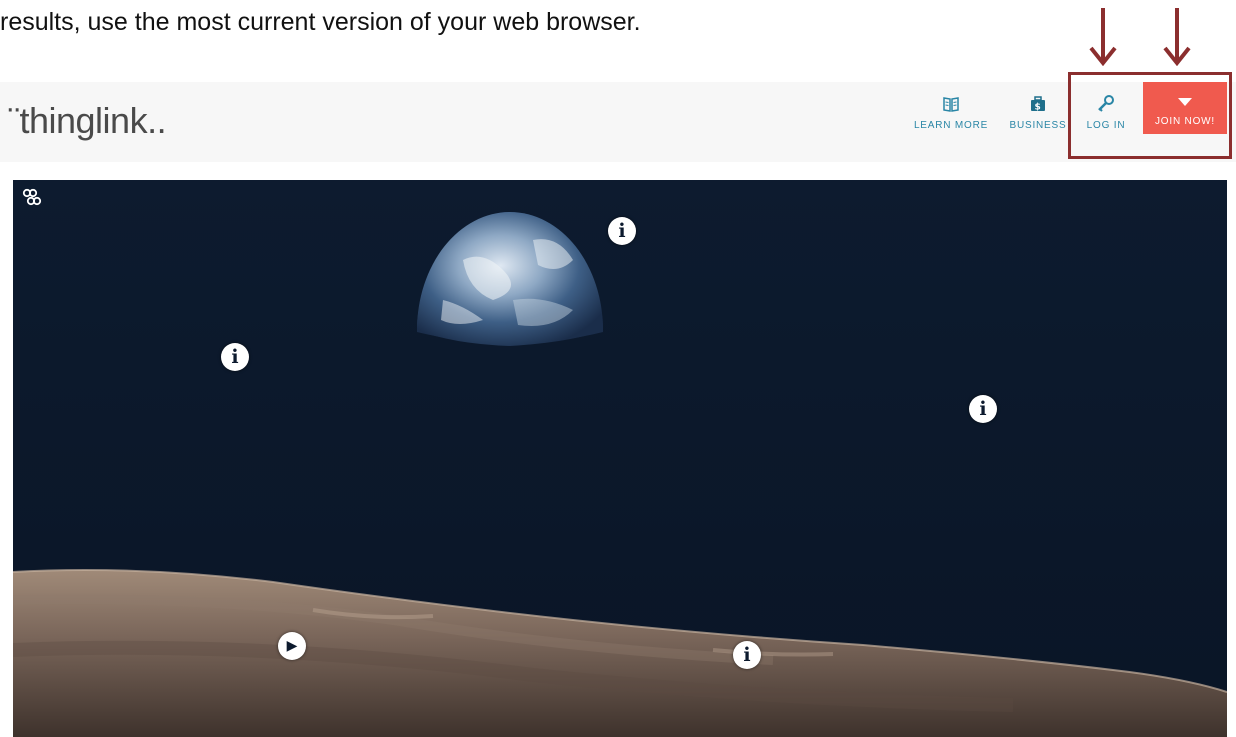 This screenshot has height=737, width=1236. I want to click on video-play-hotspot-icon: ▶, so click(292, 646).